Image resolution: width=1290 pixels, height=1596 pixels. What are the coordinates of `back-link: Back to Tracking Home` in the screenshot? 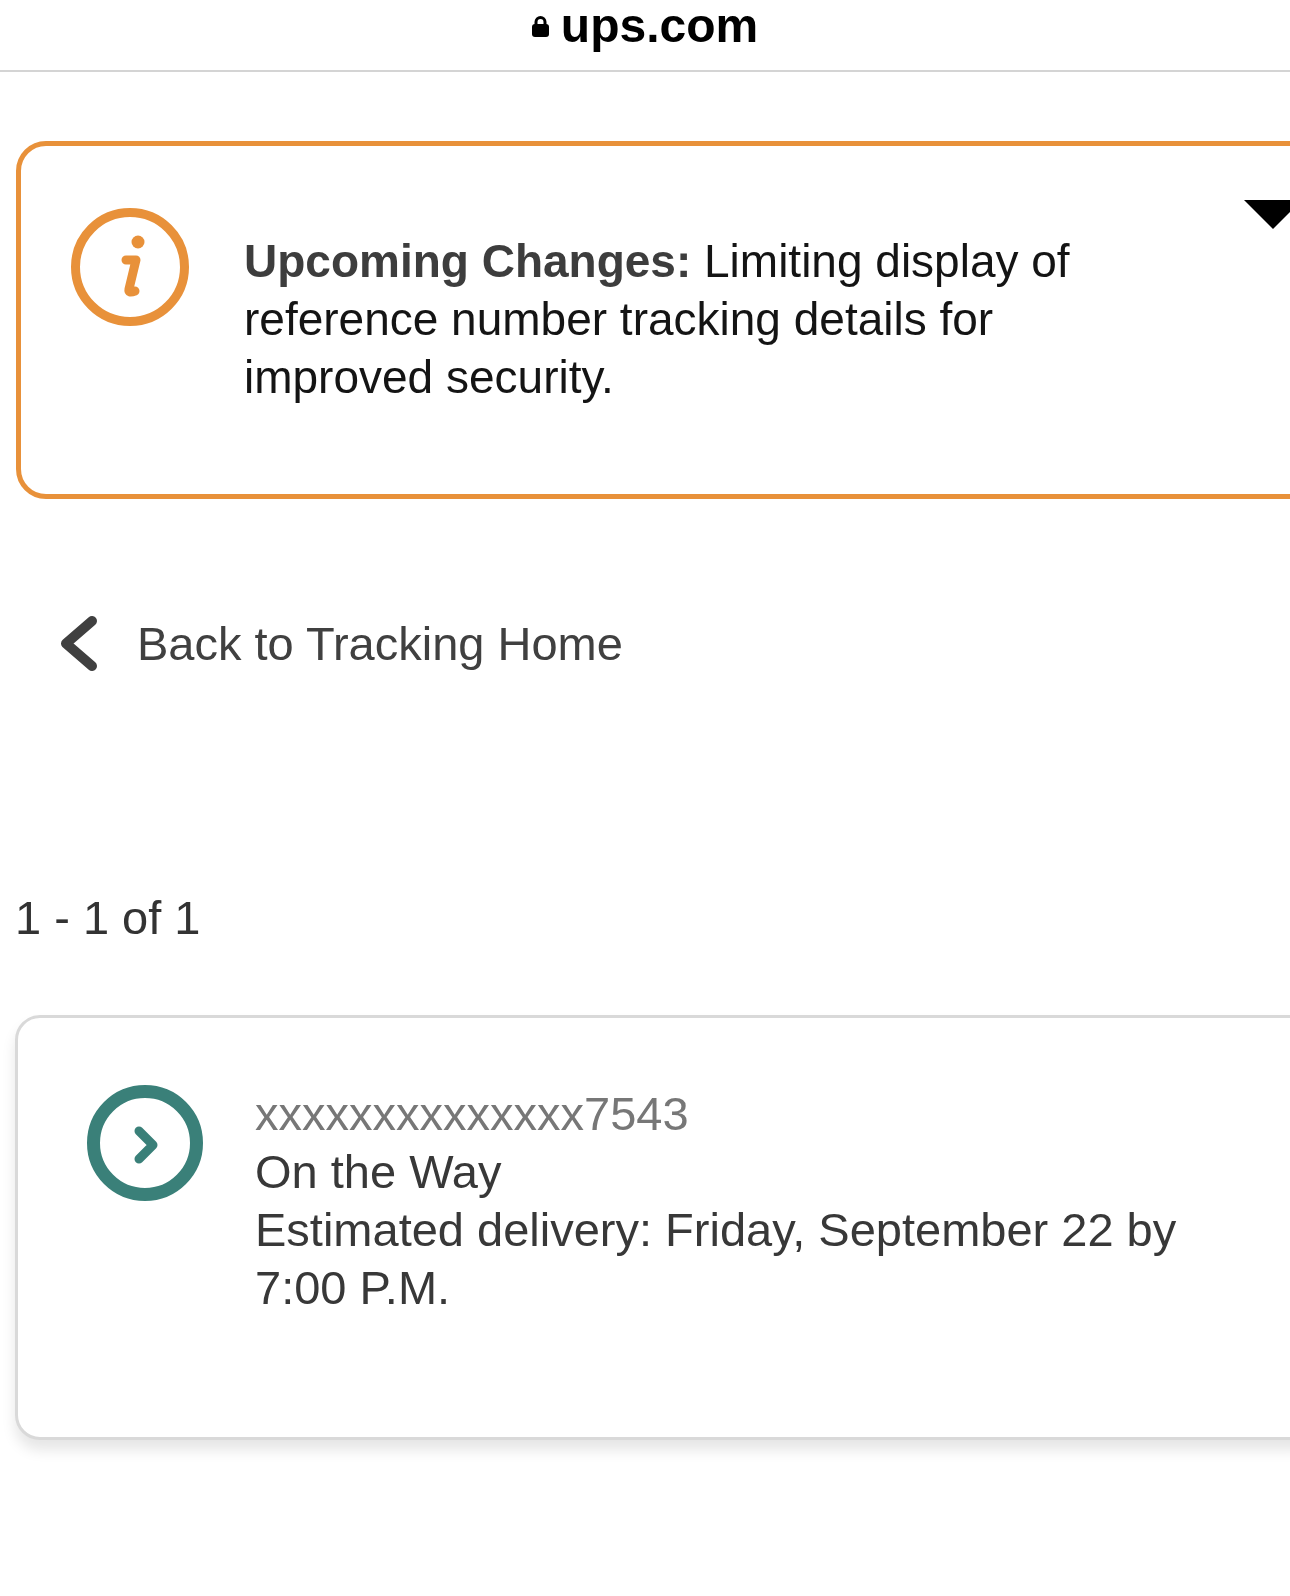 It's located at (340, 643).